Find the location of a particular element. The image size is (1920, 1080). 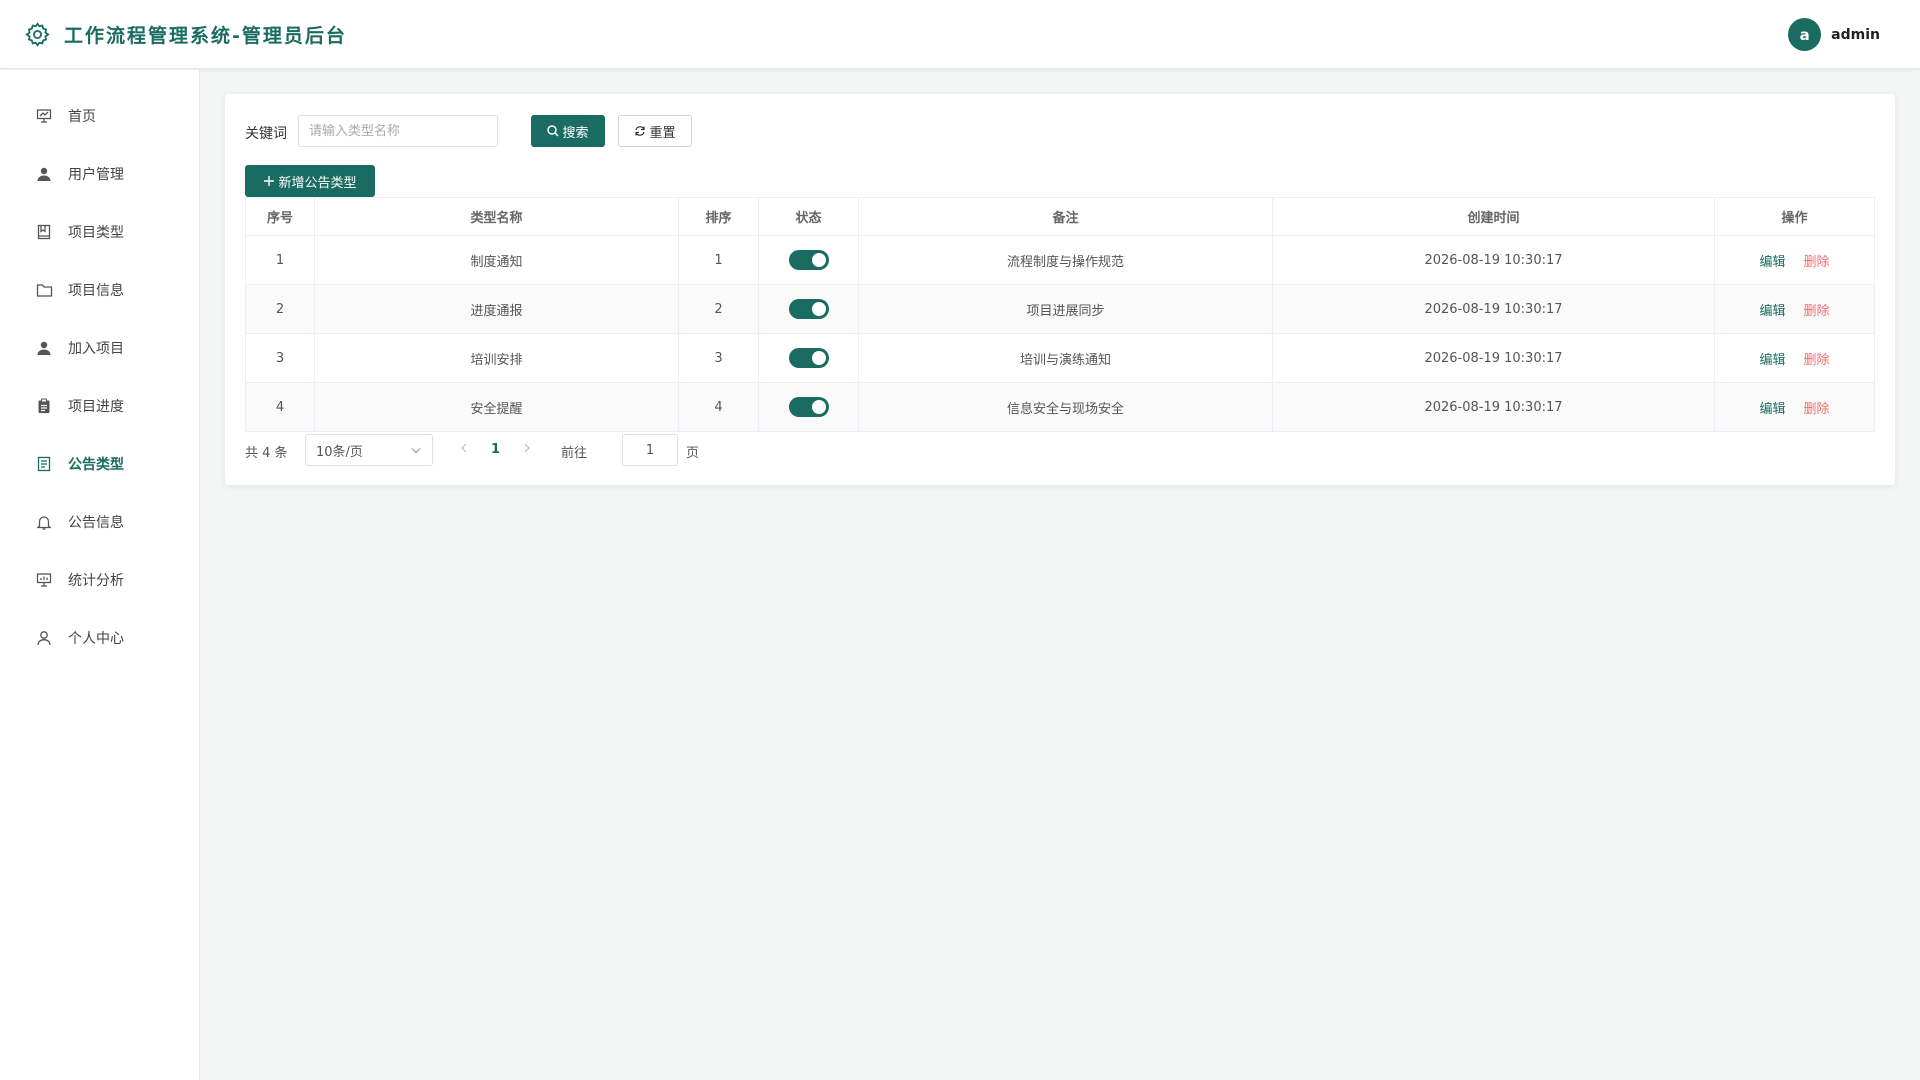

chevron-down-icon is located at coordinates (416, 452).